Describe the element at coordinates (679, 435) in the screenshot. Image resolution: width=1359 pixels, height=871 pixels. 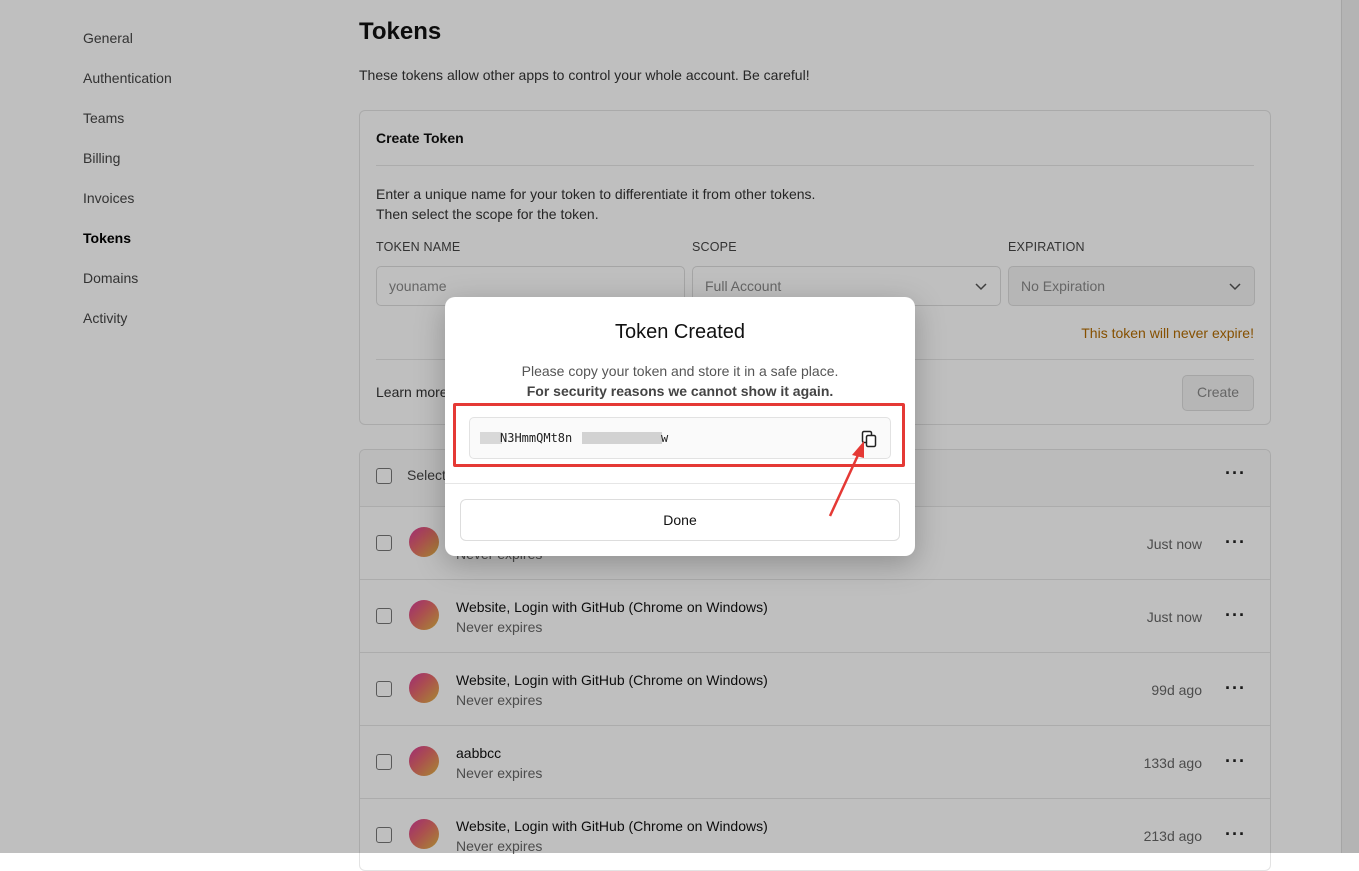
I see `annotation-highlight-box` at that location.